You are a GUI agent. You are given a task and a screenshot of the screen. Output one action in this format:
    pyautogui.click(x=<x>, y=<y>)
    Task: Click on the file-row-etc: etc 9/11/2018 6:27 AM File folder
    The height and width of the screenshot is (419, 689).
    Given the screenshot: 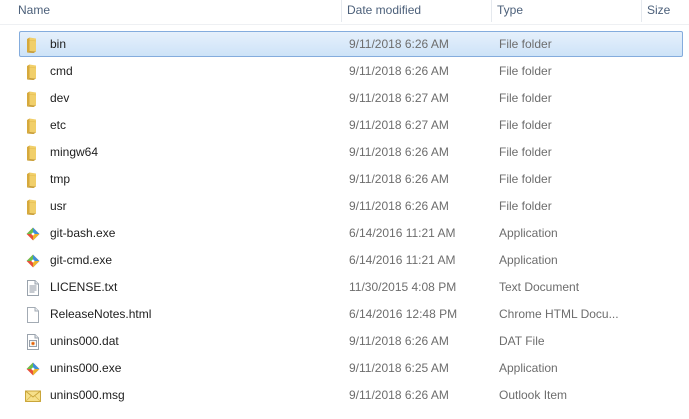 What is the action you would take?
    pyautogui.click(x=351, y=125)
    